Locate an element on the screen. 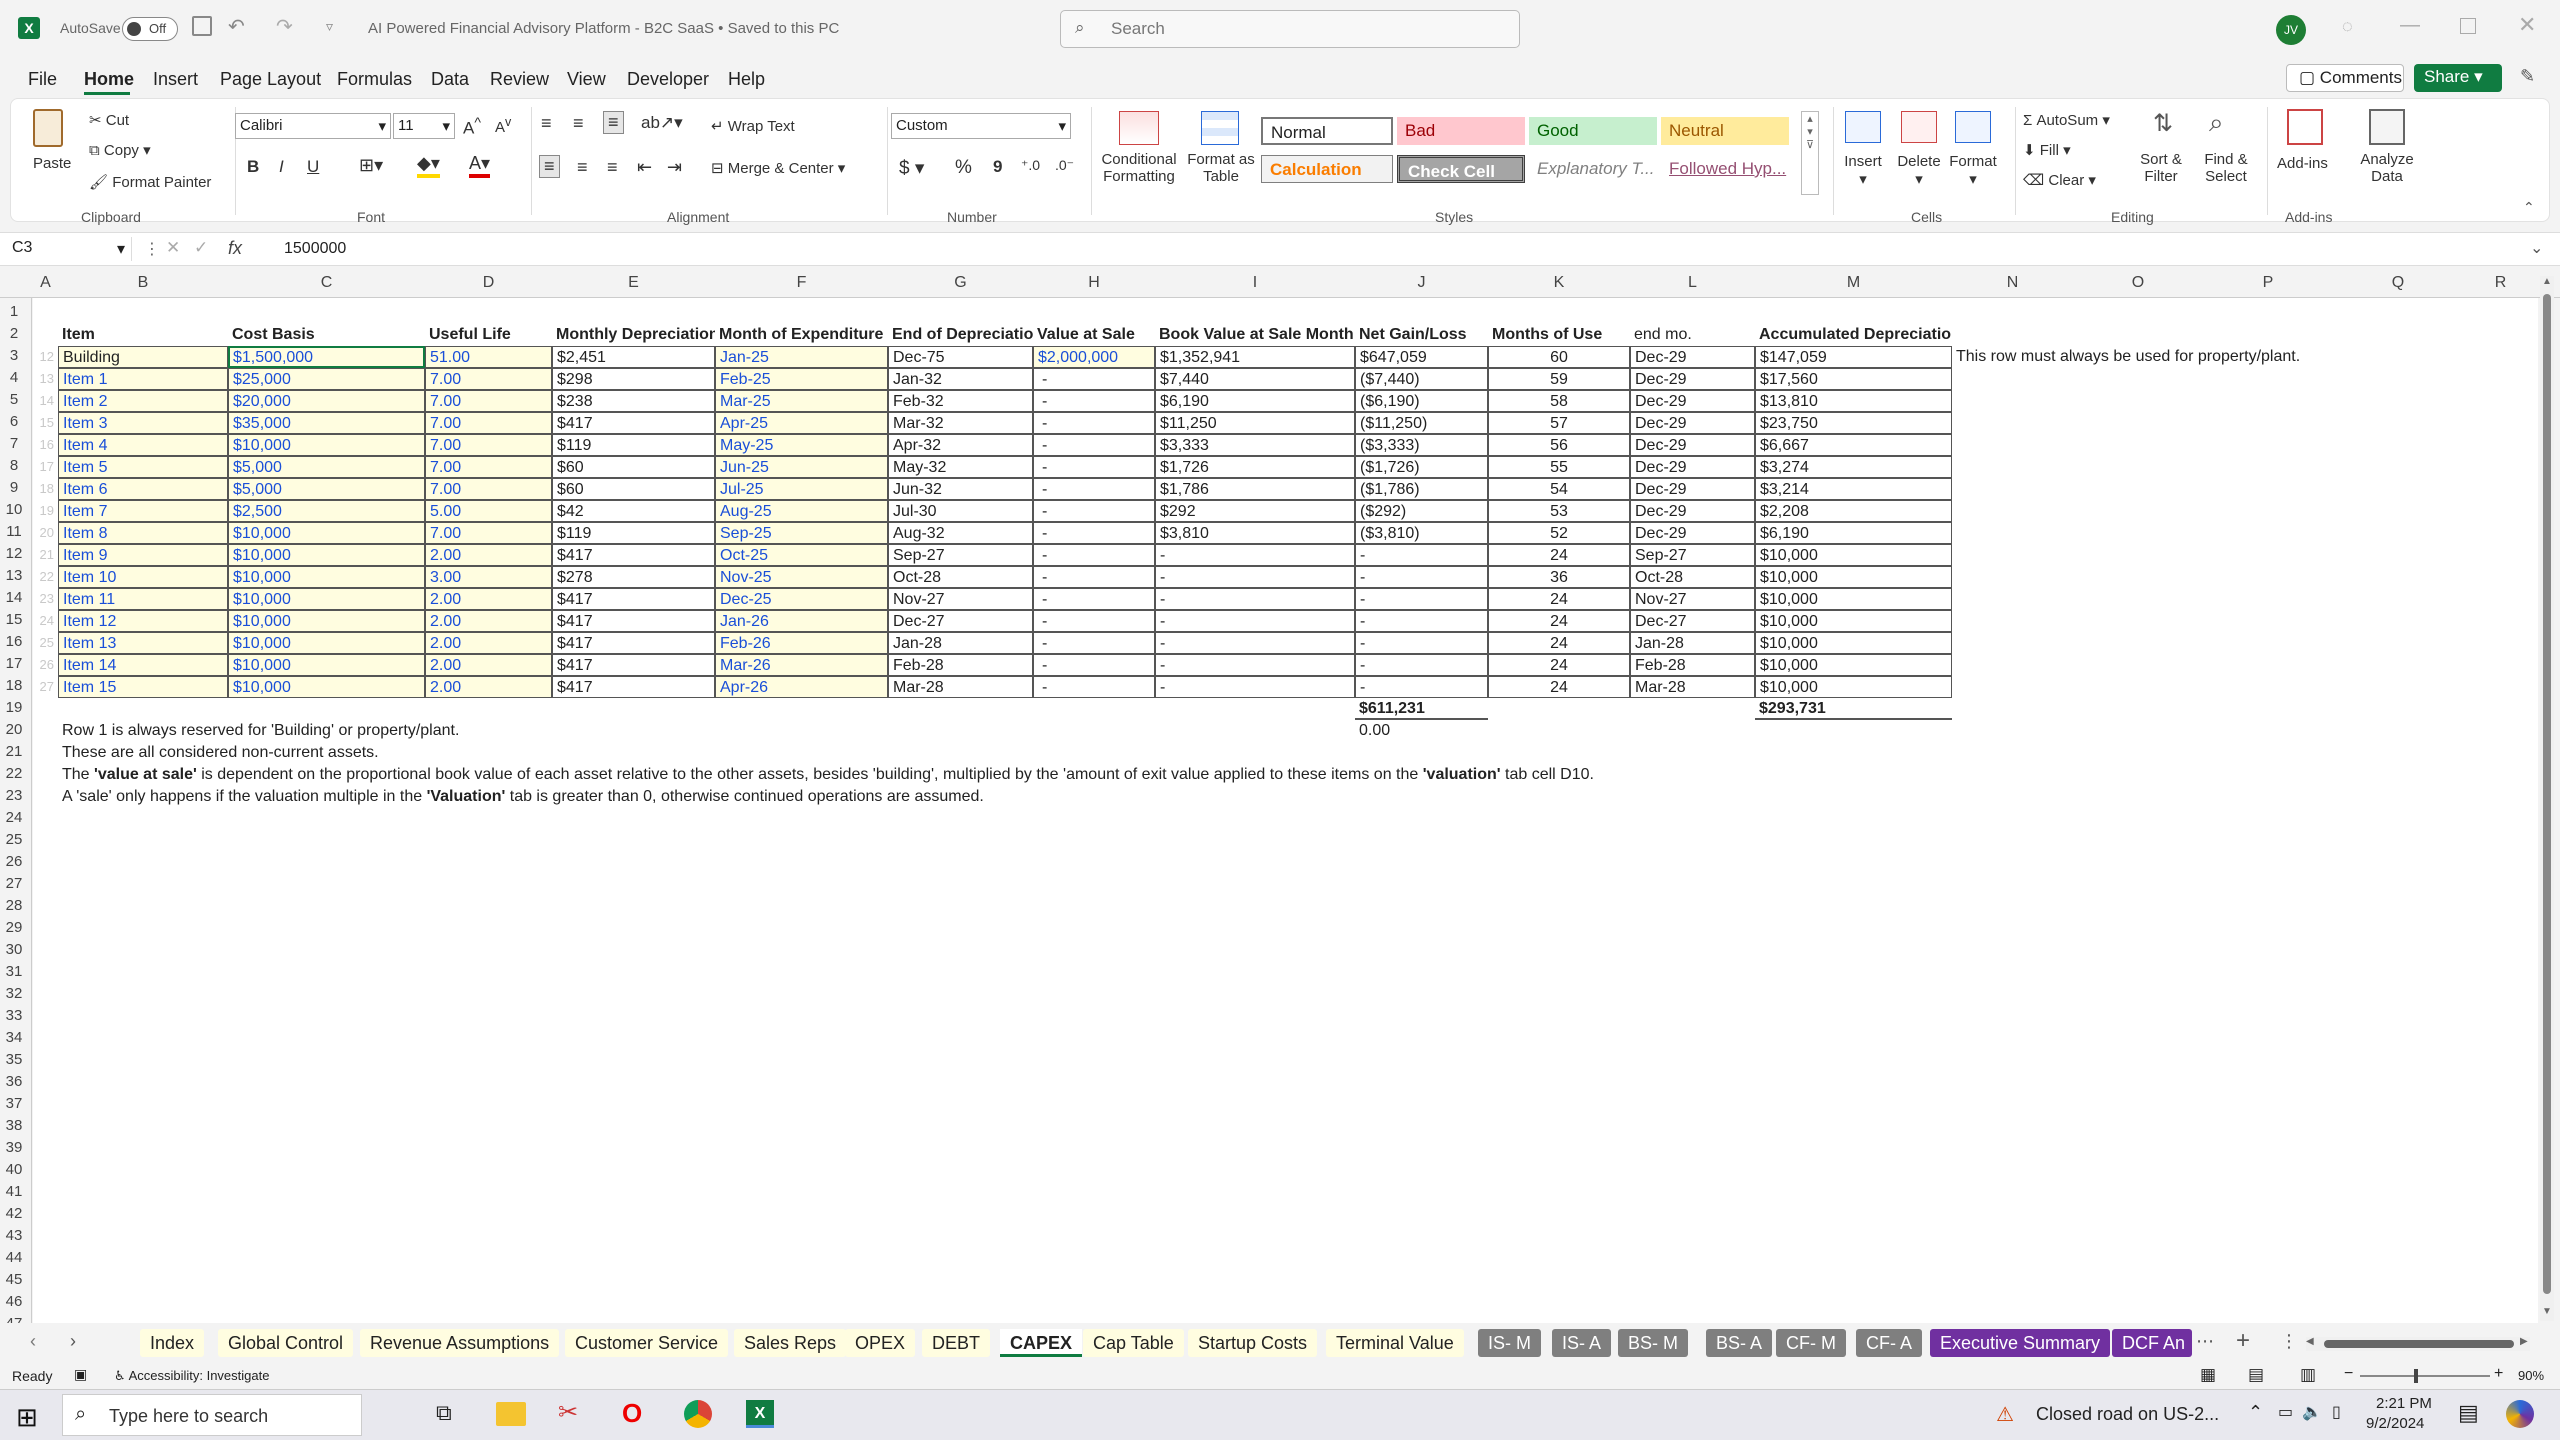 The width and height of the screenshot is (2560, 1440). table-cell: $119 is located at coordinates (633, 445).